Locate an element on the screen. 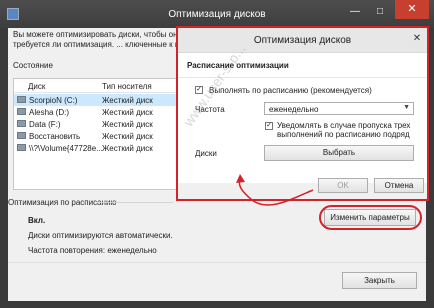  disks-label: Диски is located at coordinates (206, 153).